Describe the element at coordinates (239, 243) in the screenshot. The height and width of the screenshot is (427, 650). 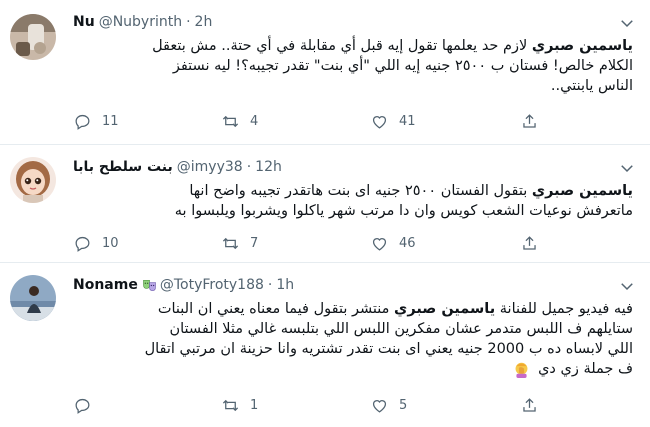
I see `retweet-button: 7` at that location.